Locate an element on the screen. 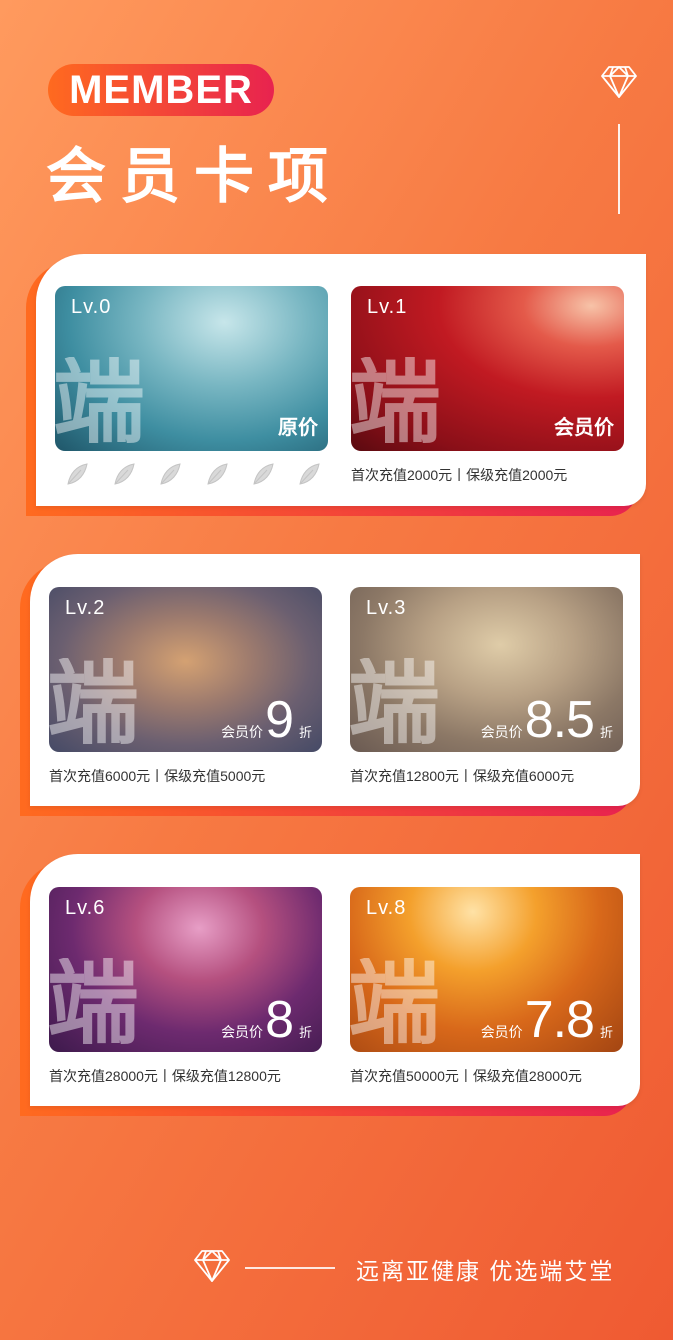 The image size is (673, 1340). member-card-lv0: Lv.0 端 原价 is located at coordinates (191, 368).